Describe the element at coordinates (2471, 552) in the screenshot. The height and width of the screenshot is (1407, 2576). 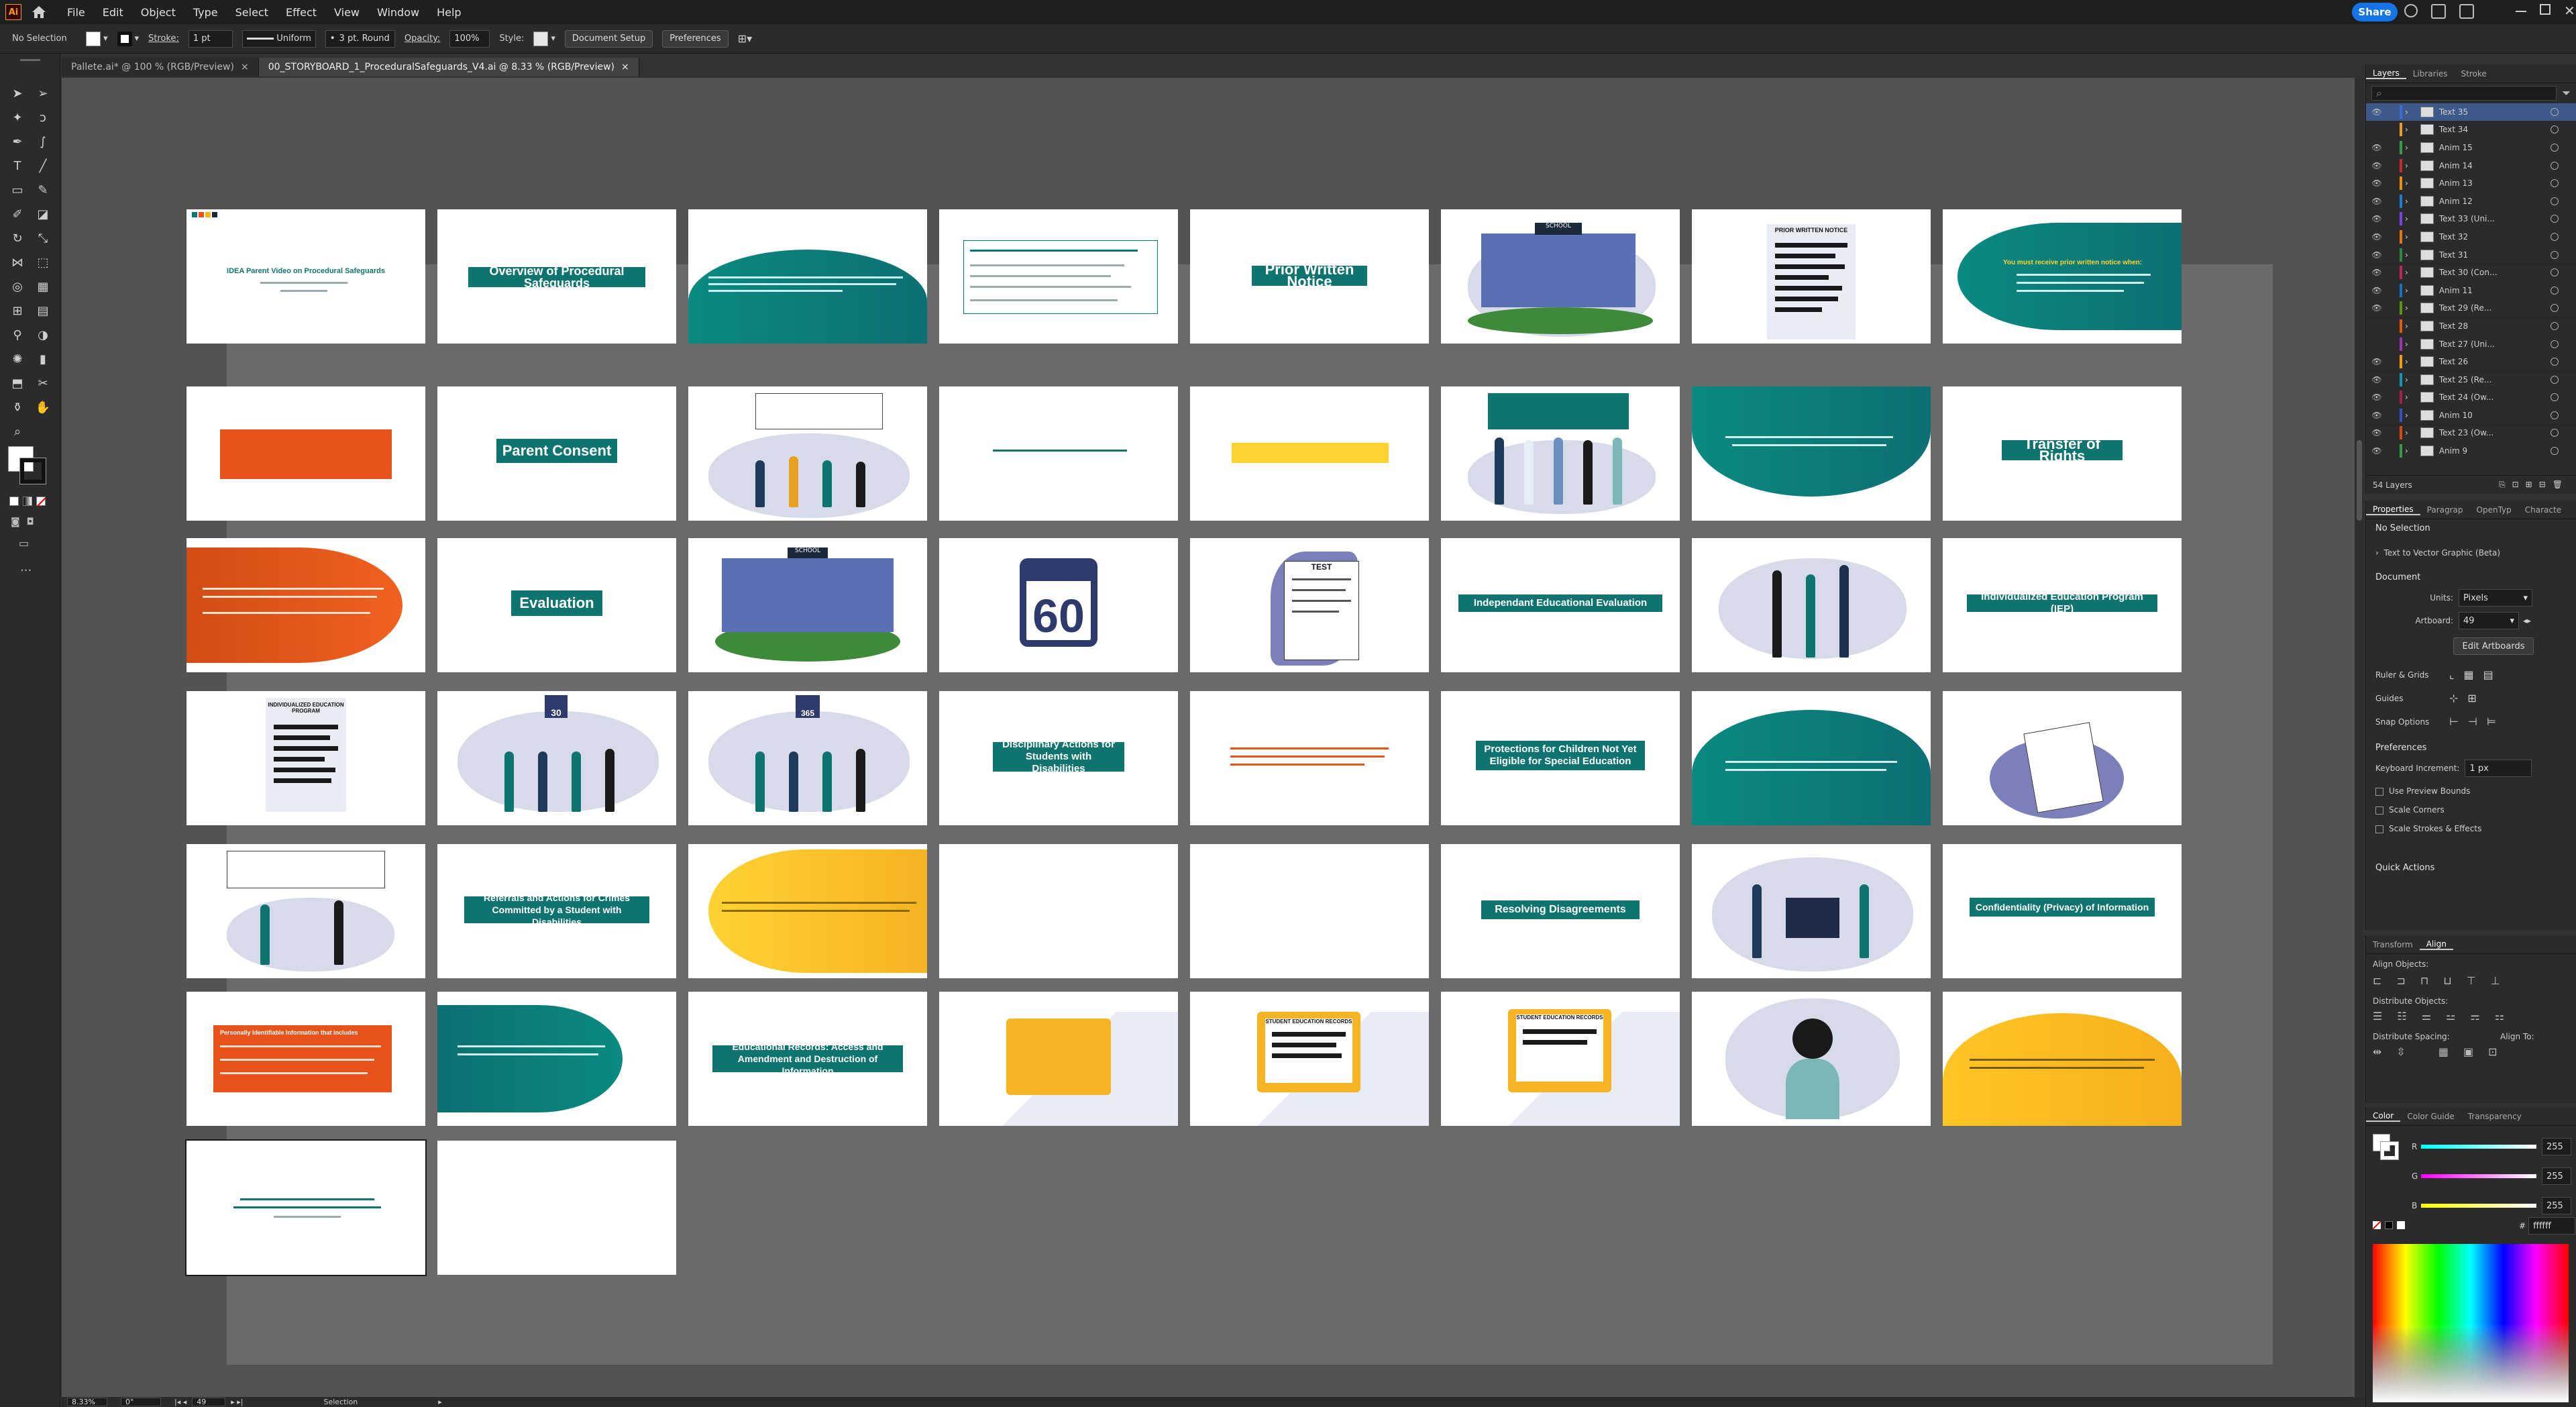
I see `text-to-vector-row: › Text to Vector Graphic (Beta)` at that location.